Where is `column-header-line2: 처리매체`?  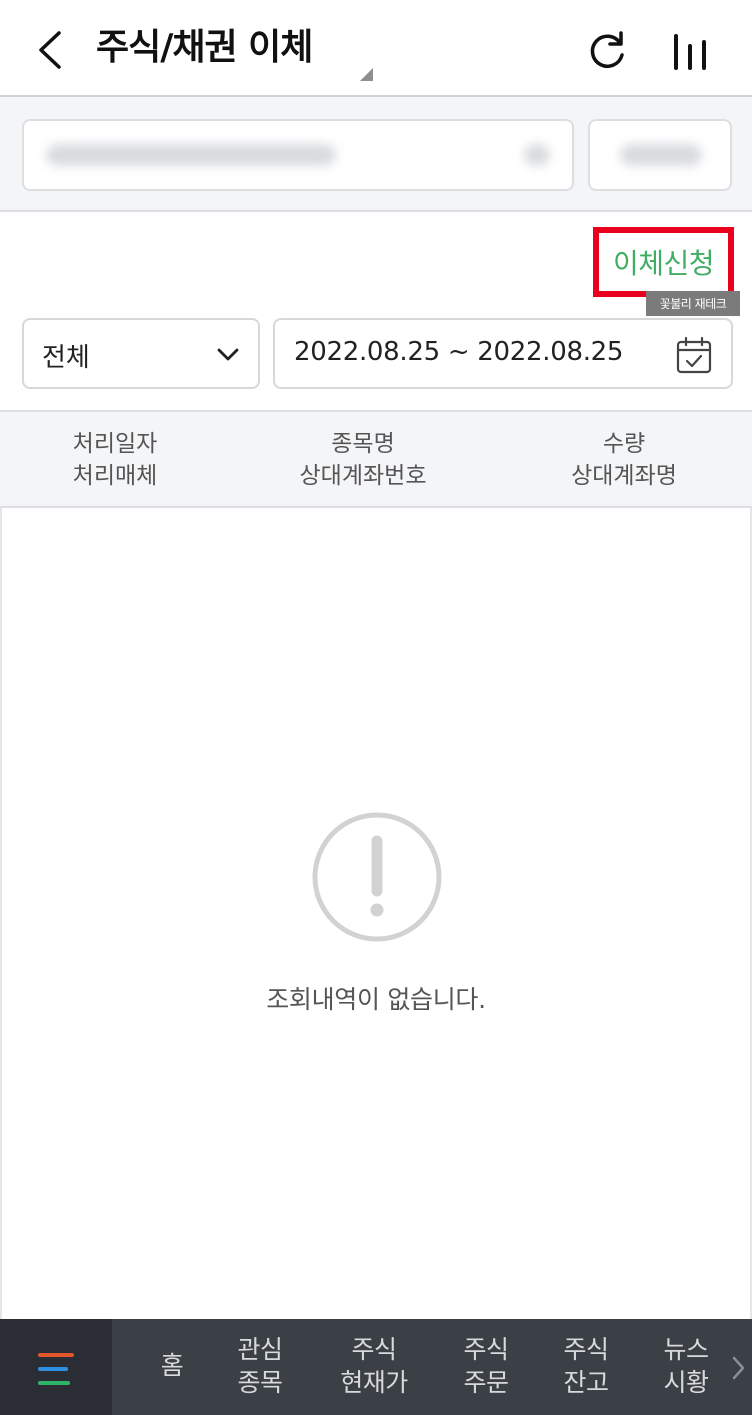
column-header-line2: 처리매체 is located at coordinates (115, 476).